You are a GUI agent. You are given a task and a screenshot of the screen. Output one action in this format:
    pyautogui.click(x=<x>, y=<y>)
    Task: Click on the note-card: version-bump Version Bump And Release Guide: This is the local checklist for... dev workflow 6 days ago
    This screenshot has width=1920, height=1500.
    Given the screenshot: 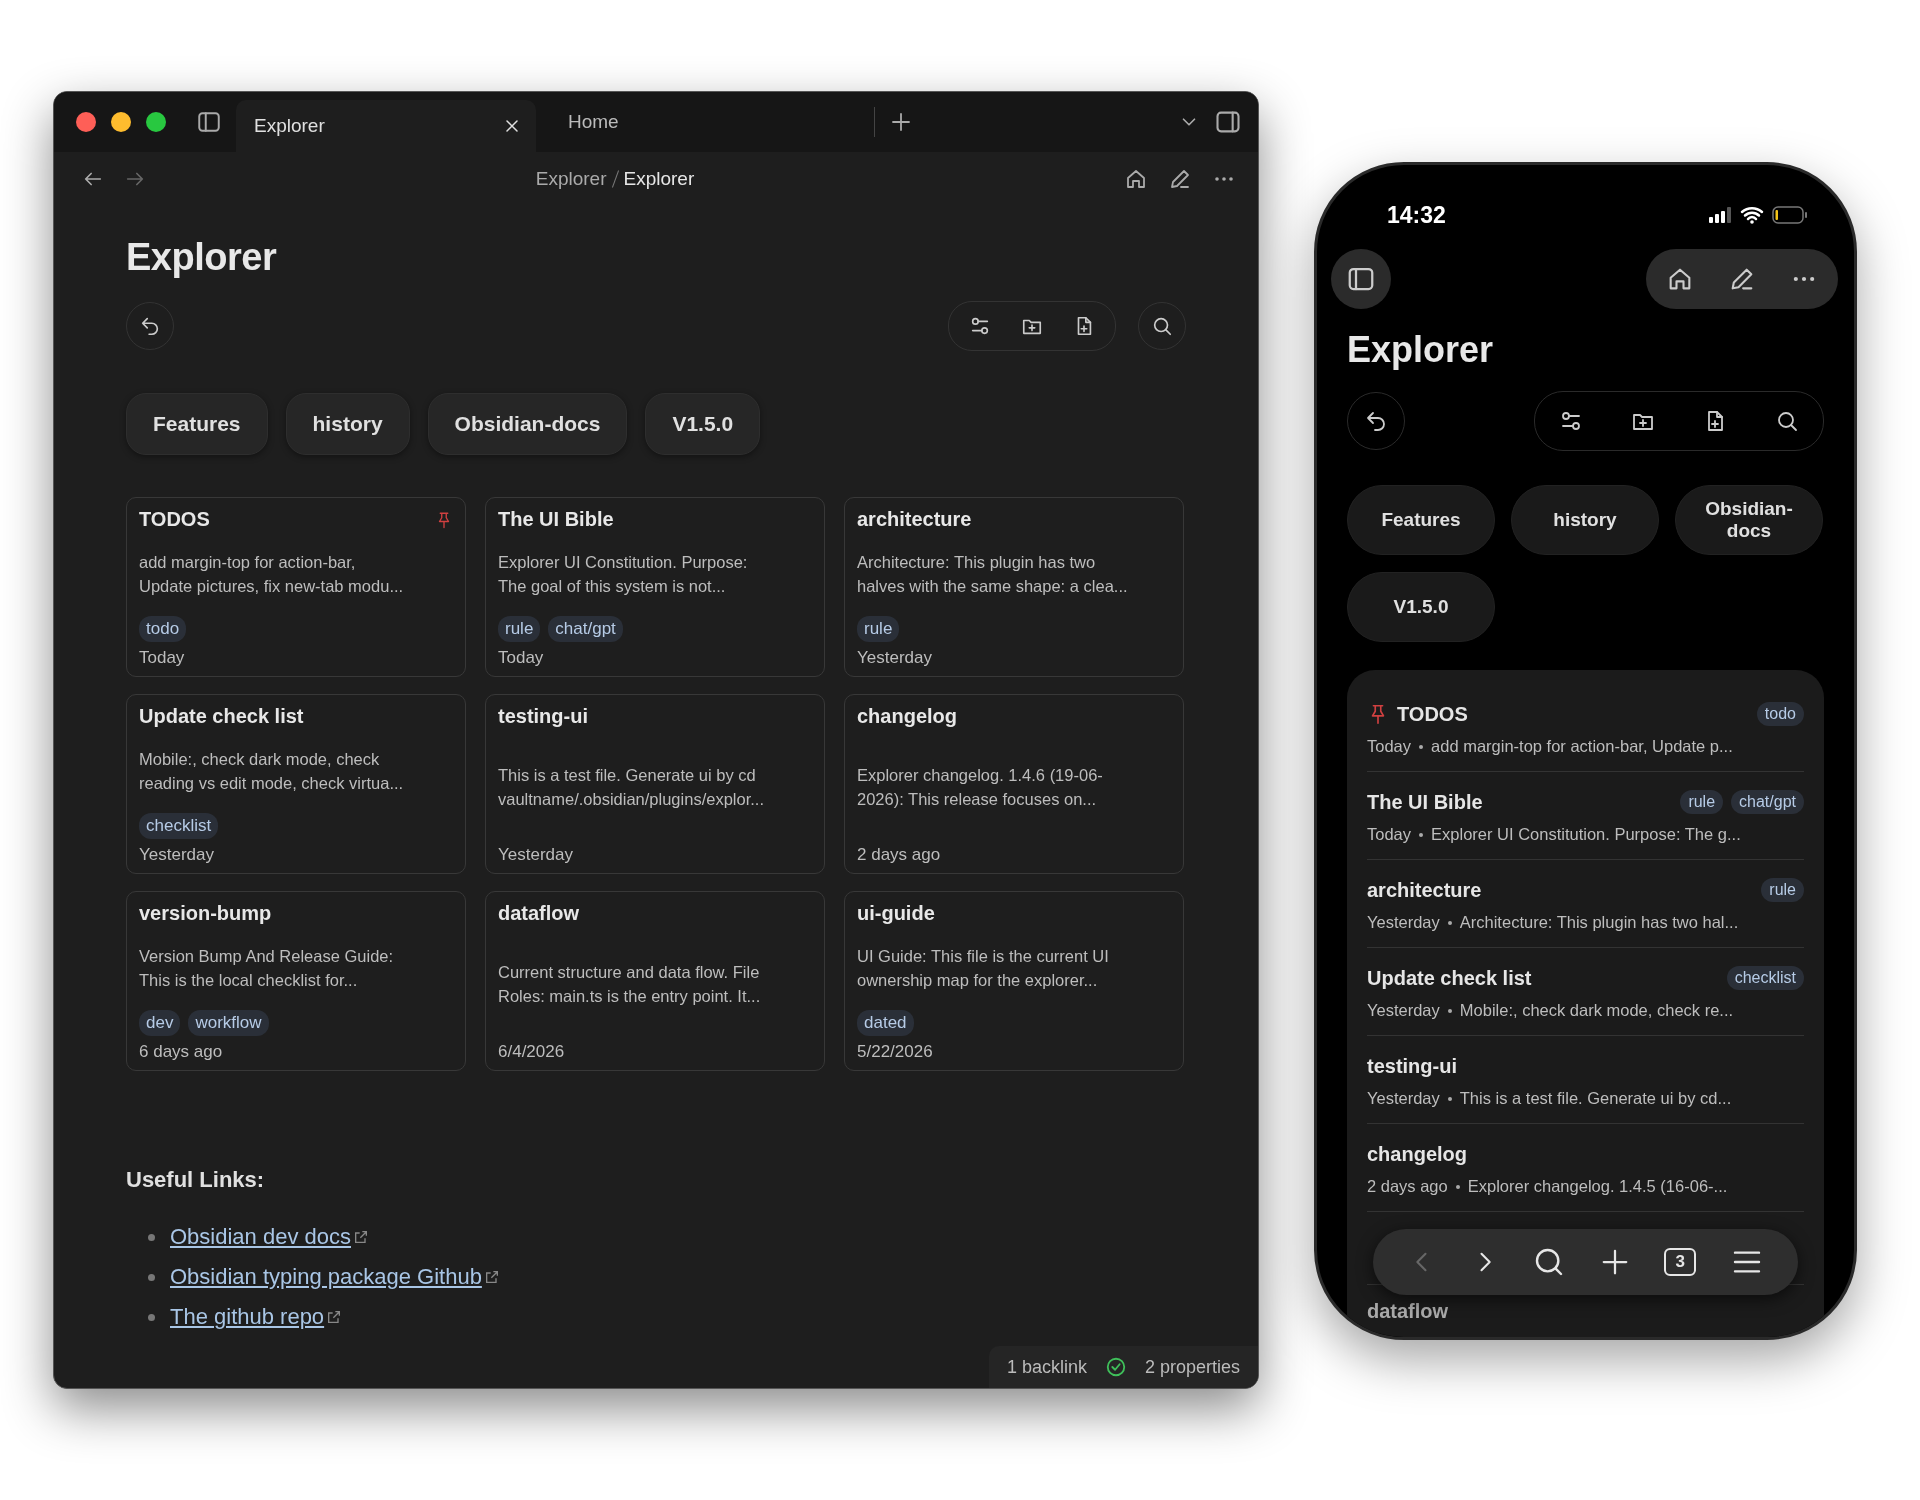 What is the action you would take?
    pyautogui.click(x=296, y=981)
    